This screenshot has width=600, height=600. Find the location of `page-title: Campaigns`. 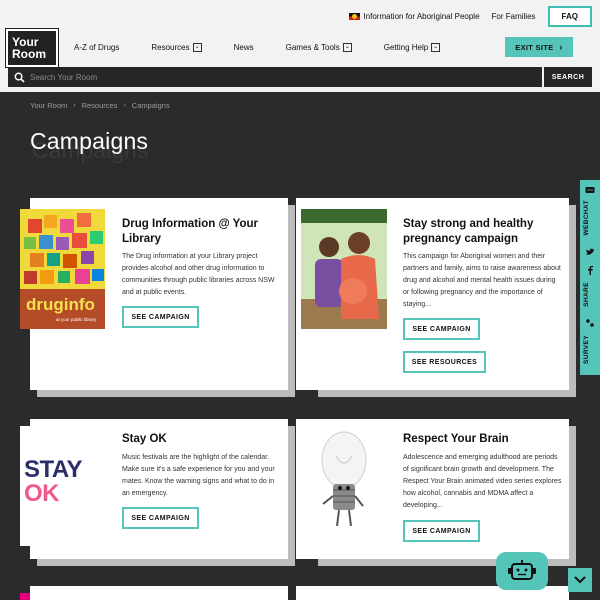

page-title: Campaigns is located at coordinates (89, 141).